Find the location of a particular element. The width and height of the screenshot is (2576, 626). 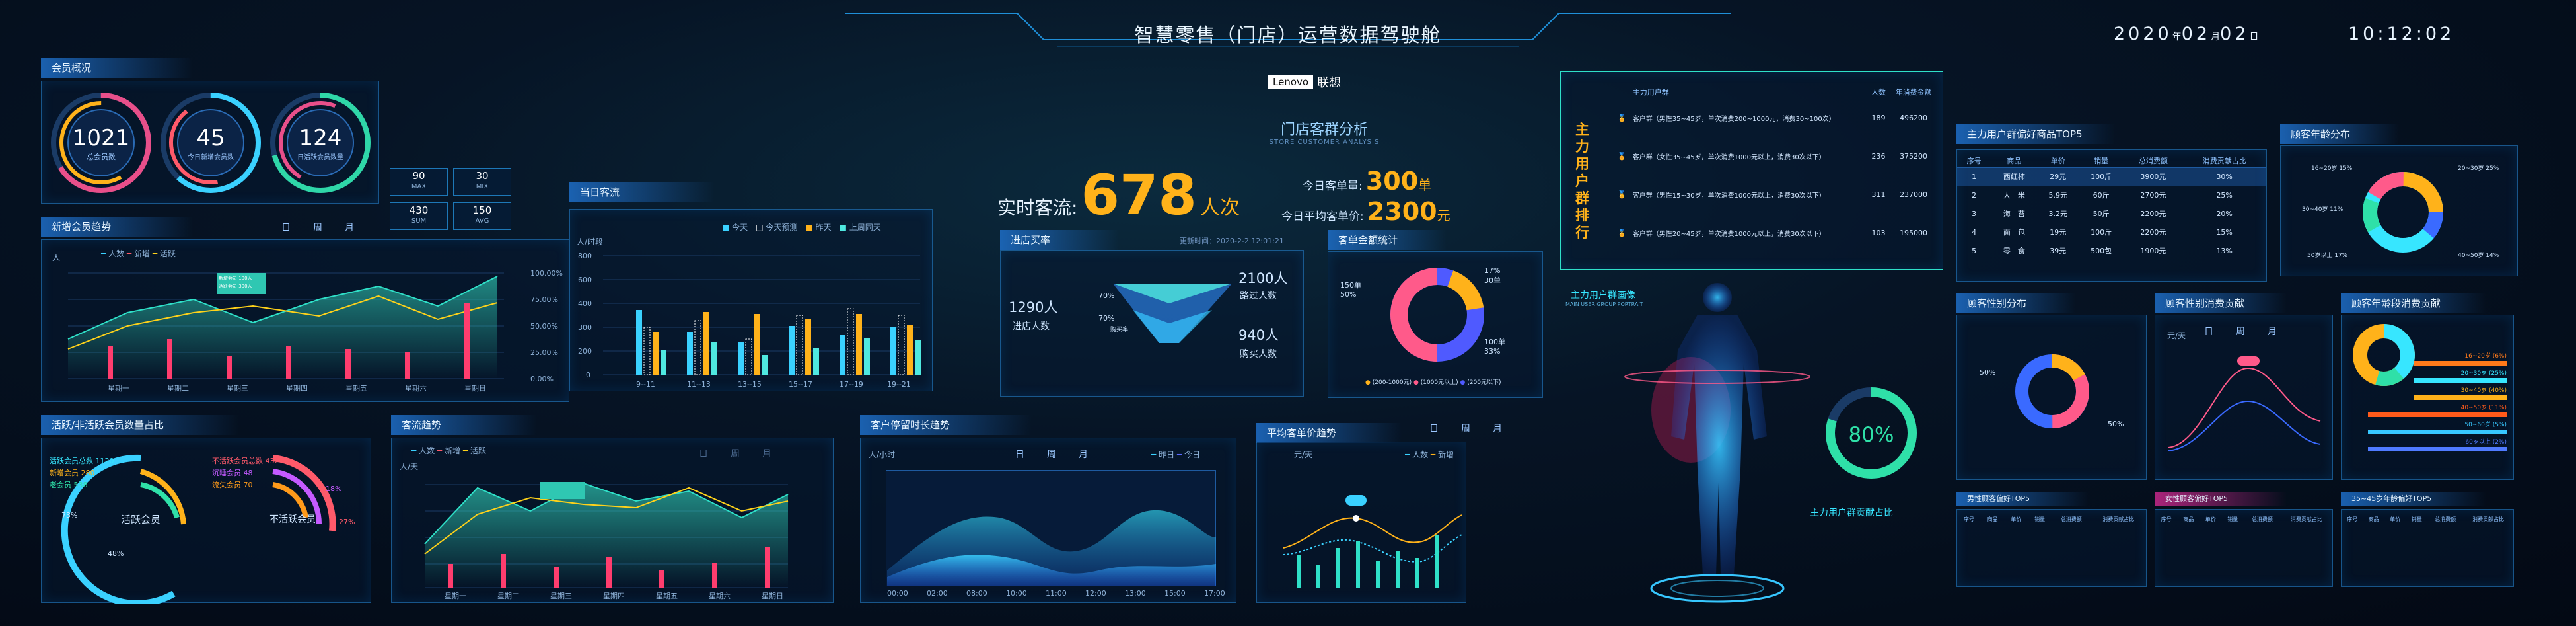

svg-text: 星期五 is located at coordinates (356, 388).